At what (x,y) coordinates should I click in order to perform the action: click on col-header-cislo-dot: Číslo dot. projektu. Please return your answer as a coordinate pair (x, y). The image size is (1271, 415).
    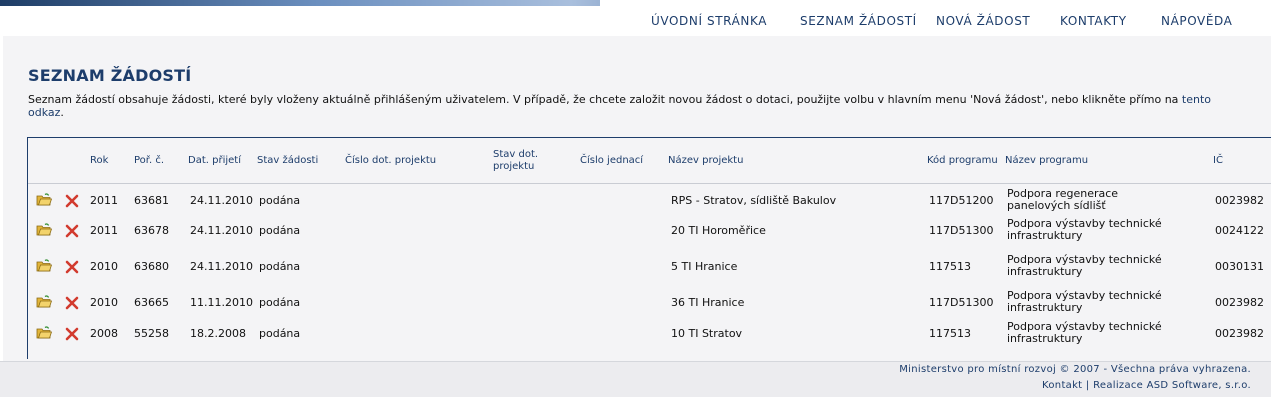
    Looking at the image, I should click on (391, 160).